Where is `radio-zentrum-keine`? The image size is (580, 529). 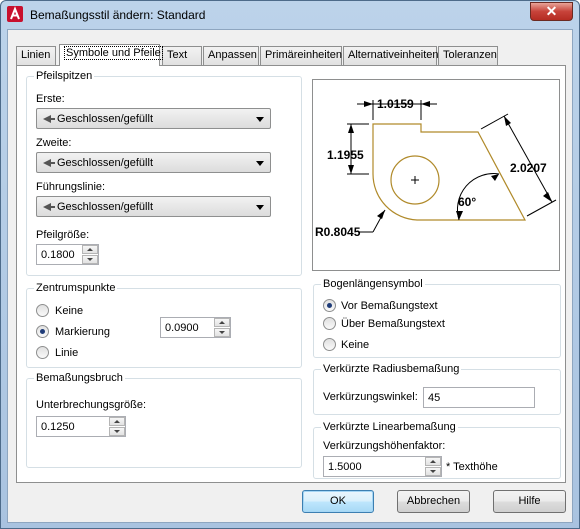
radio-zentrum-keine is located at coordinates (42, 310).